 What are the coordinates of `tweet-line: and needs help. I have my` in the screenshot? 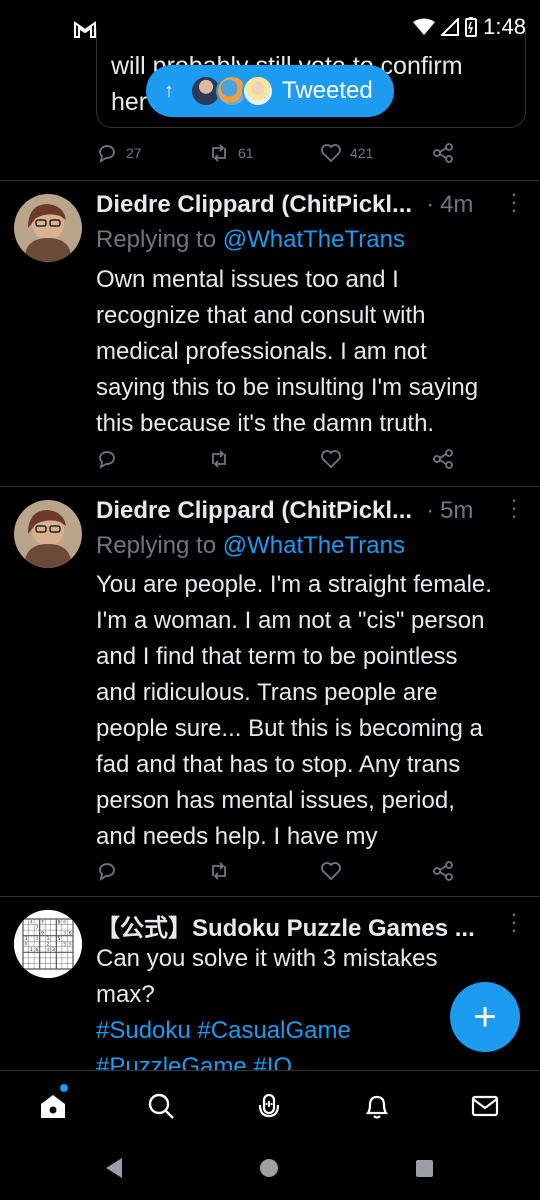 It's located at (237, 836).